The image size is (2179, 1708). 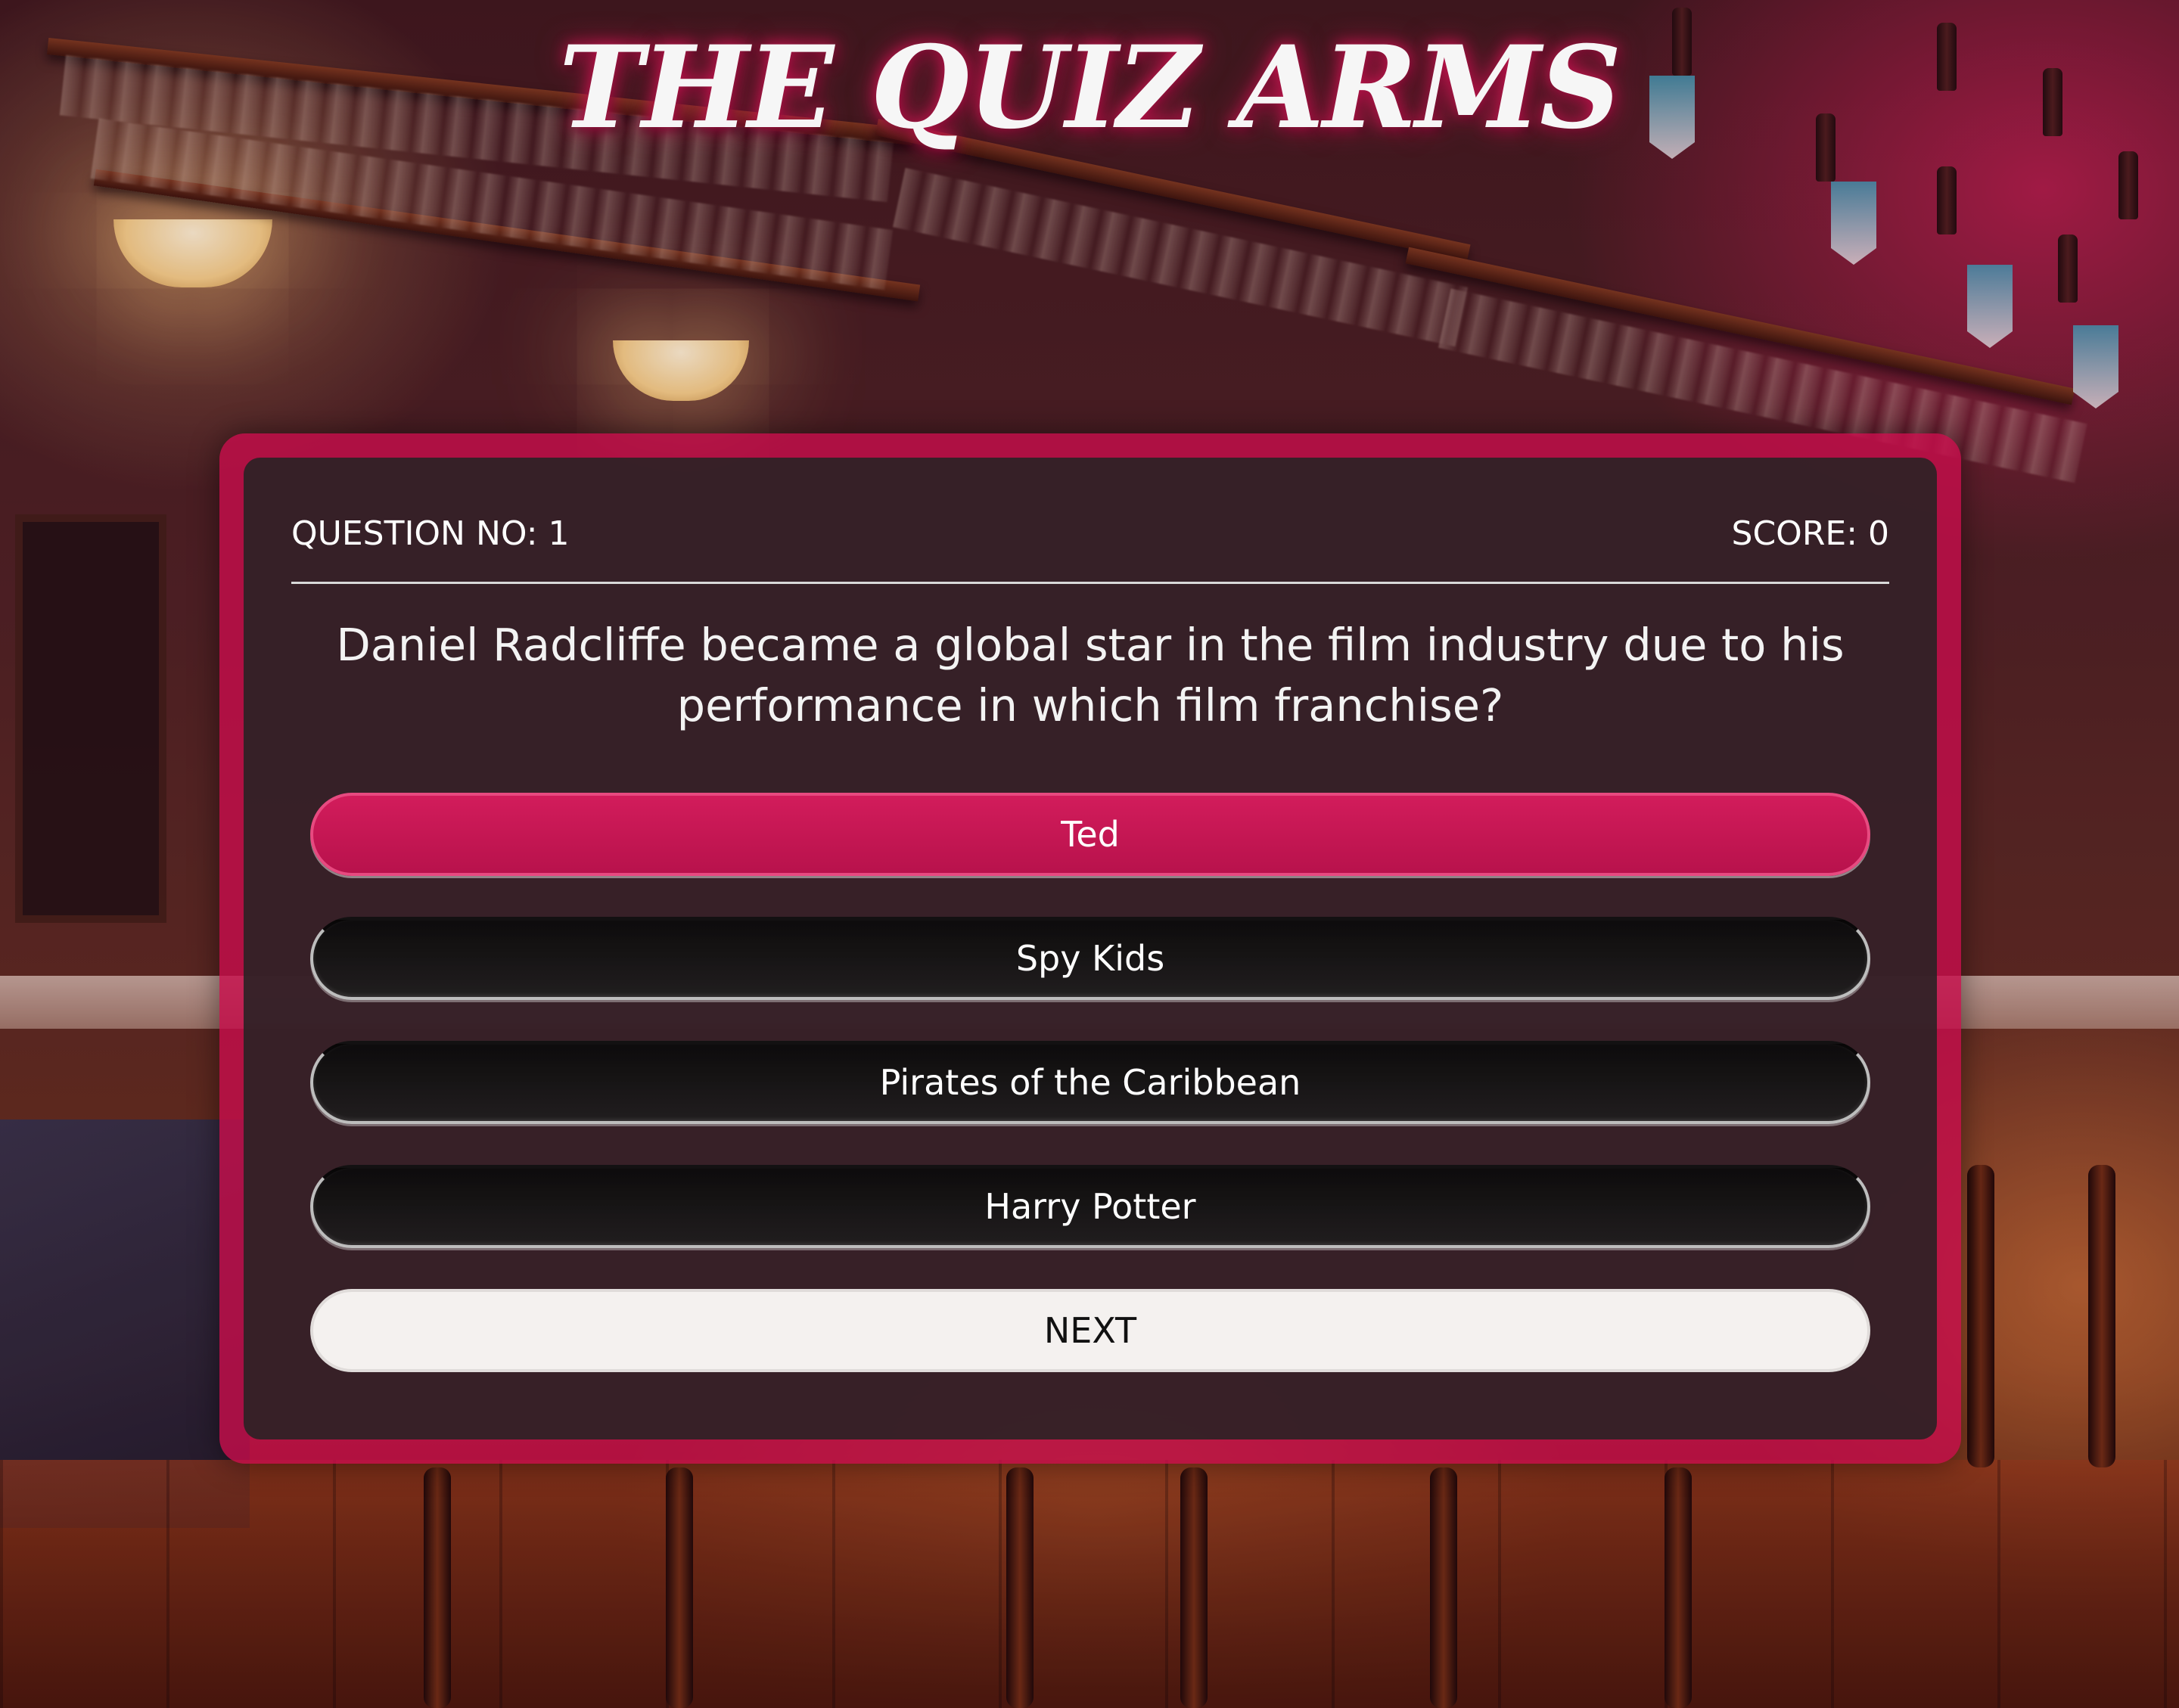 I want to click on app-title: THE QUIZ ARMS, so click(x=1090, y=88).